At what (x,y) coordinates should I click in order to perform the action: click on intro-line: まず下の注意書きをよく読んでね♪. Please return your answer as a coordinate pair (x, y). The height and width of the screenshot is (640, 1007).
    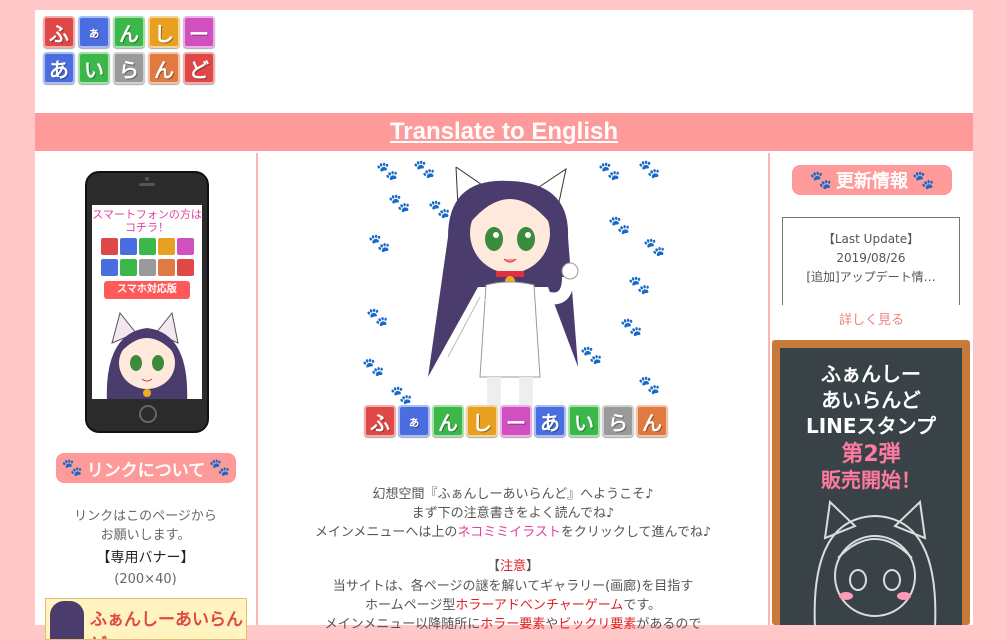
    Looking at the image, I should click on (513, 513).